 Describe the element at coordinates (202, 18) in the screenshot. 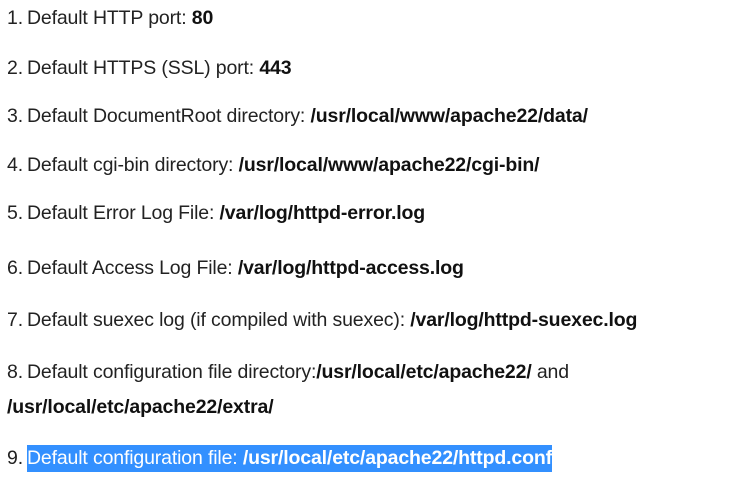

I see `item-value: 80` at that location.